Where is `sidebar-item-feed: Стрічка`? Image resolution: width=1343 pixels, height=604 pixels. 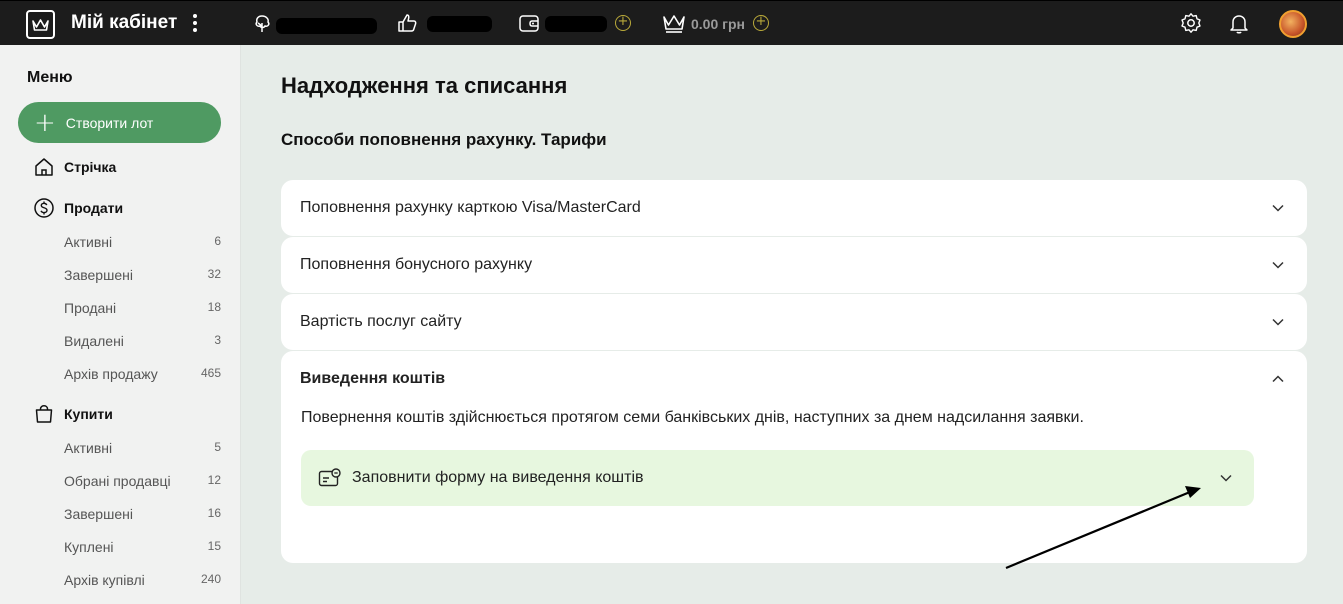 sidebar-item-feed: Стрічка is located at coordinates (74, 167).